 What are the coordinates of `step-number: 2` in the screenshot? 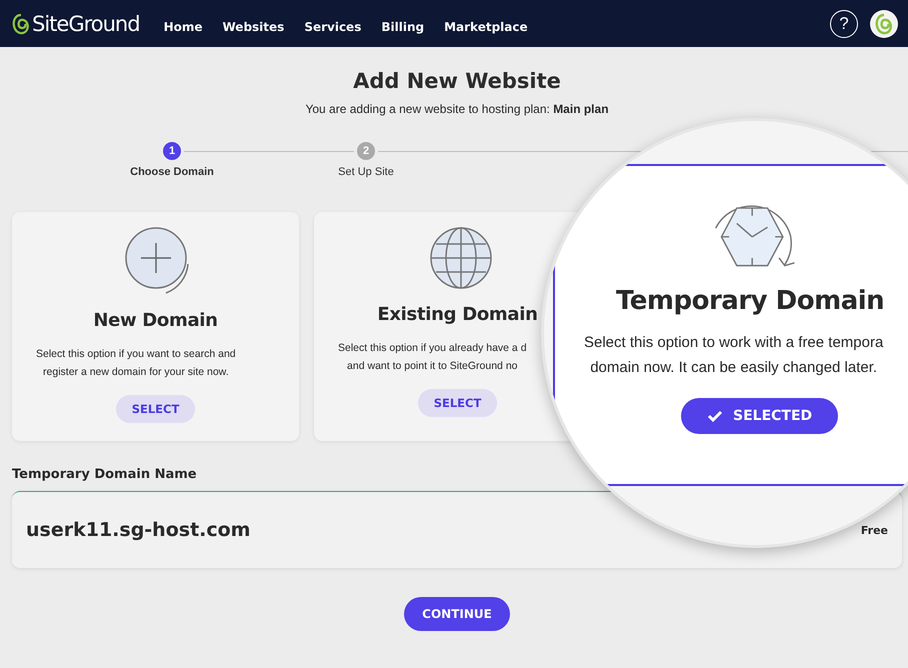 It's located at (366, 151).